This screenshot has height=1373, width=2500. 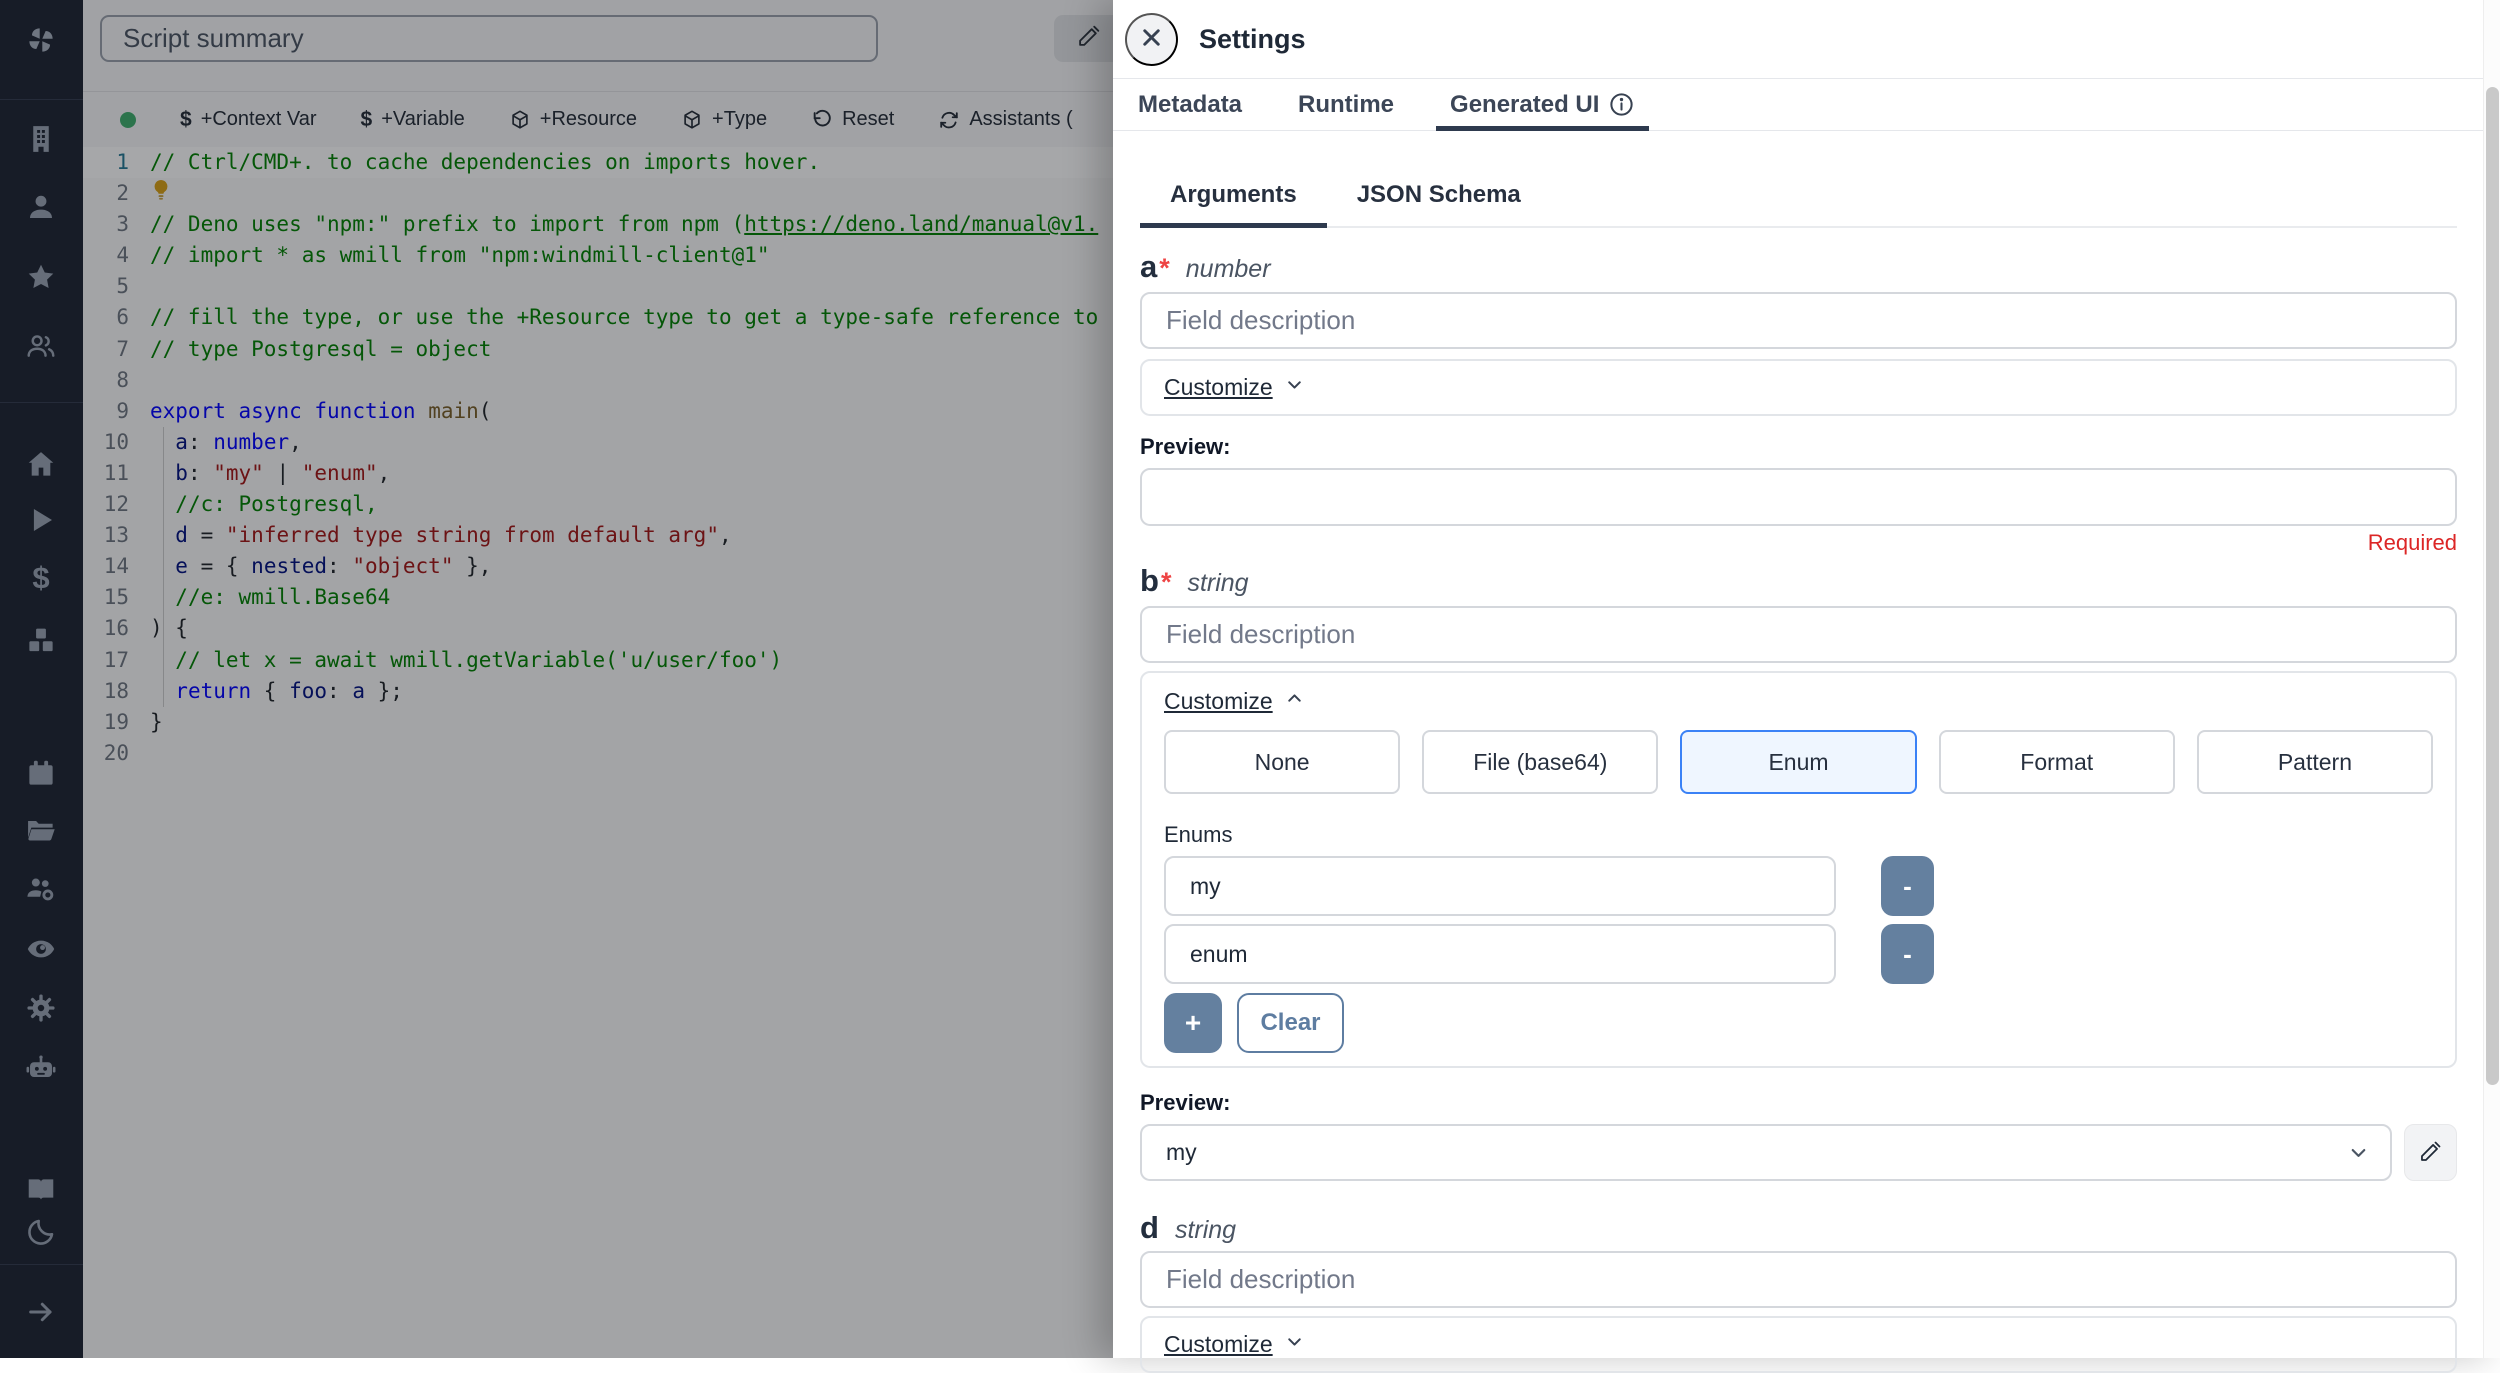 I want to click on arg-type: number, so click(x=1228, y=269).